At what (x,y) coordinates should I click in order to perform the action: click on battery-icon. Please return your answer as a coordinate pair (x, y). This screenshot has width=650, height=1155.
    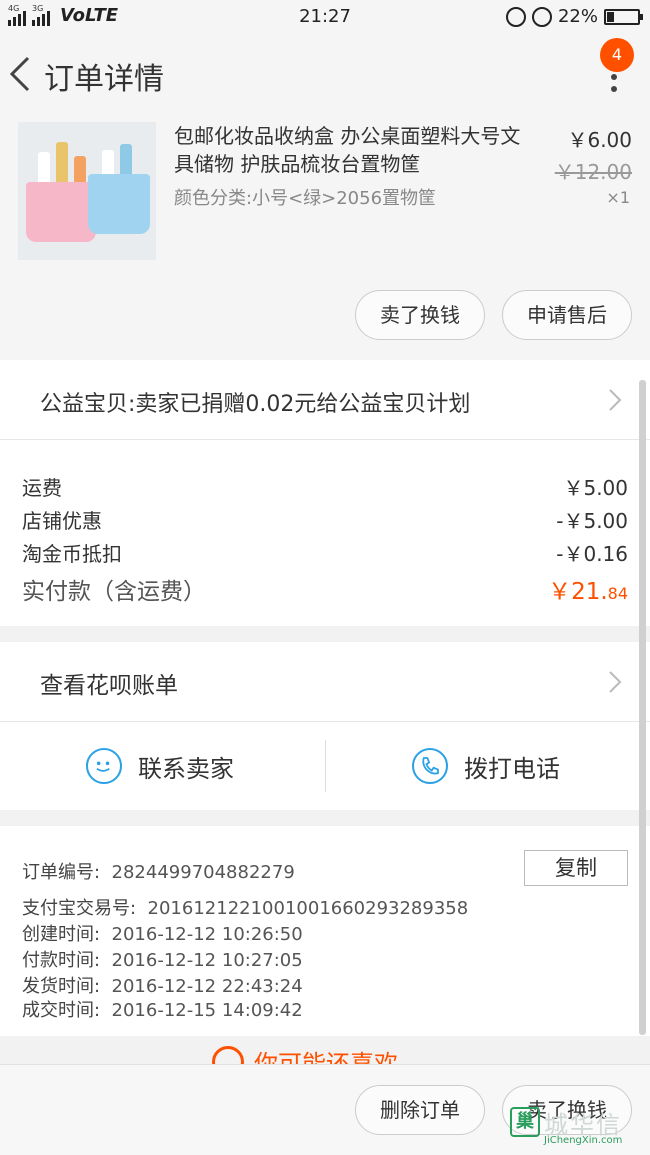
    Looking at the image, I should click on (623, 16).